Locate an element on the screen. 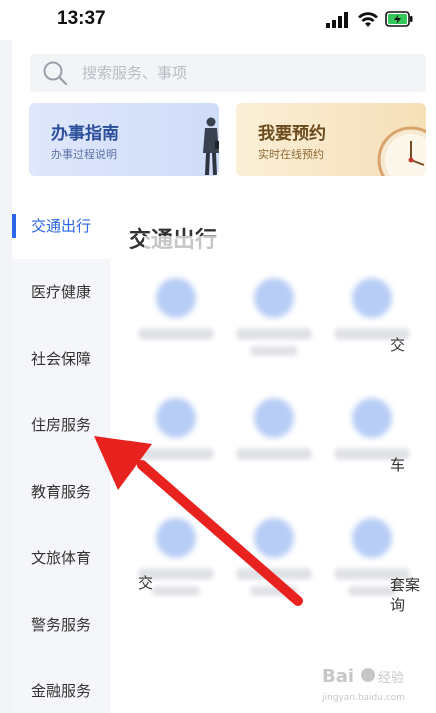 The image size is (436, 713). sidebar-item-label: 社会保障 is located at coordinates (61, 359).